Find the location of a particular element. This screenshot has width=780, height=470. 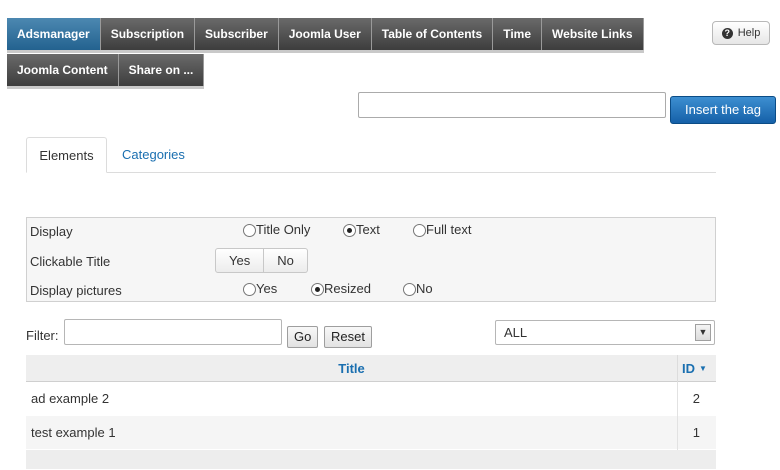

radio-display-text: Text is located at coordinates (361, 228).